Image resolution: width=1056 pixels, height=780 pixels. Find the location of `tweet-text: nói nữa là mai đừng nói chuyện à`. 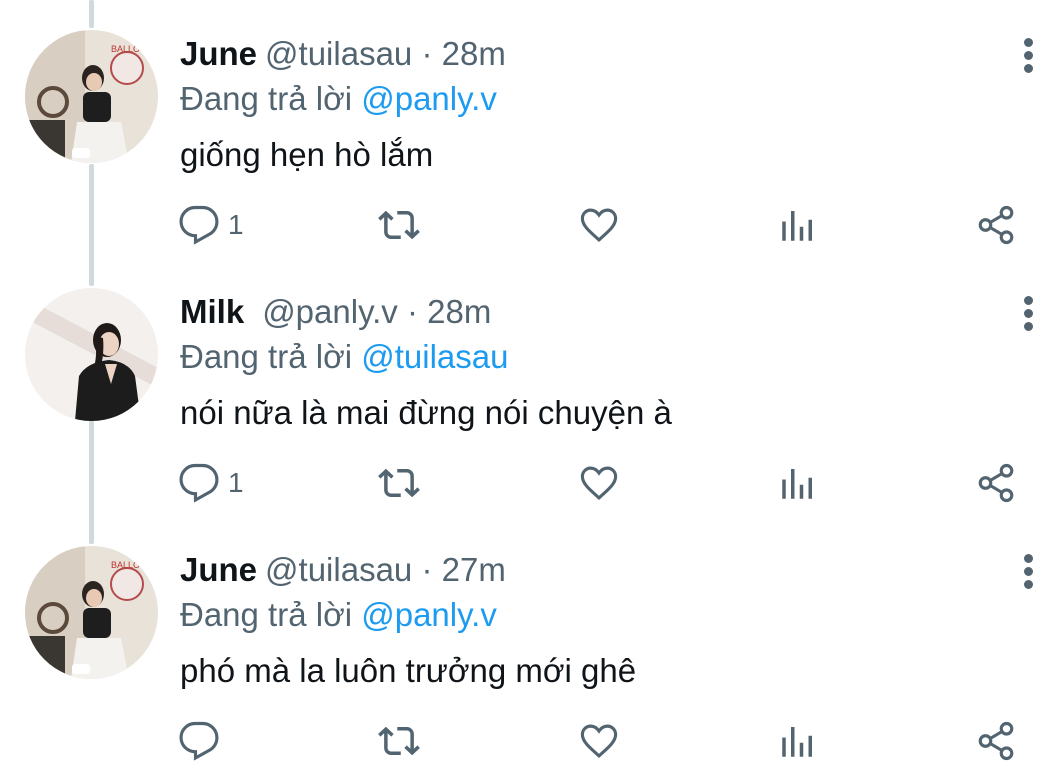

tweet-text: nói nữa là mai đừng nói chuyện à is located at coordinates (426, 412).